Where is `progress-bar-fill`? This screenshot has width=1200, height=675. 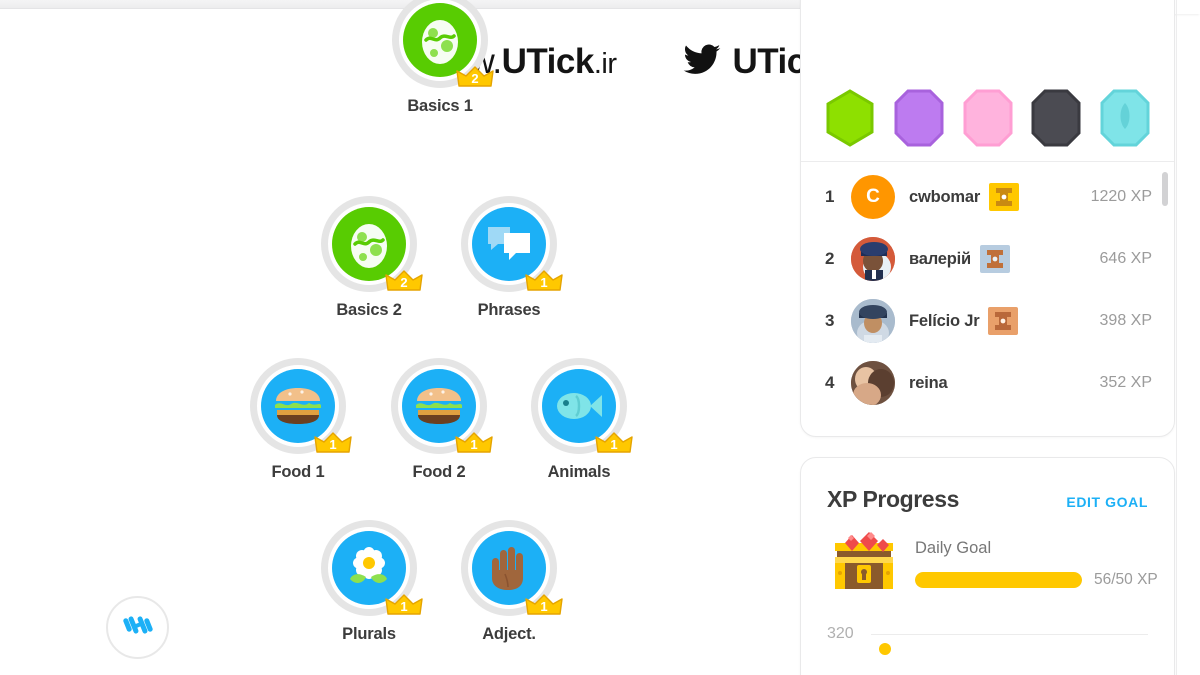 progress-bar-fill is located at coordinates (998, 580).